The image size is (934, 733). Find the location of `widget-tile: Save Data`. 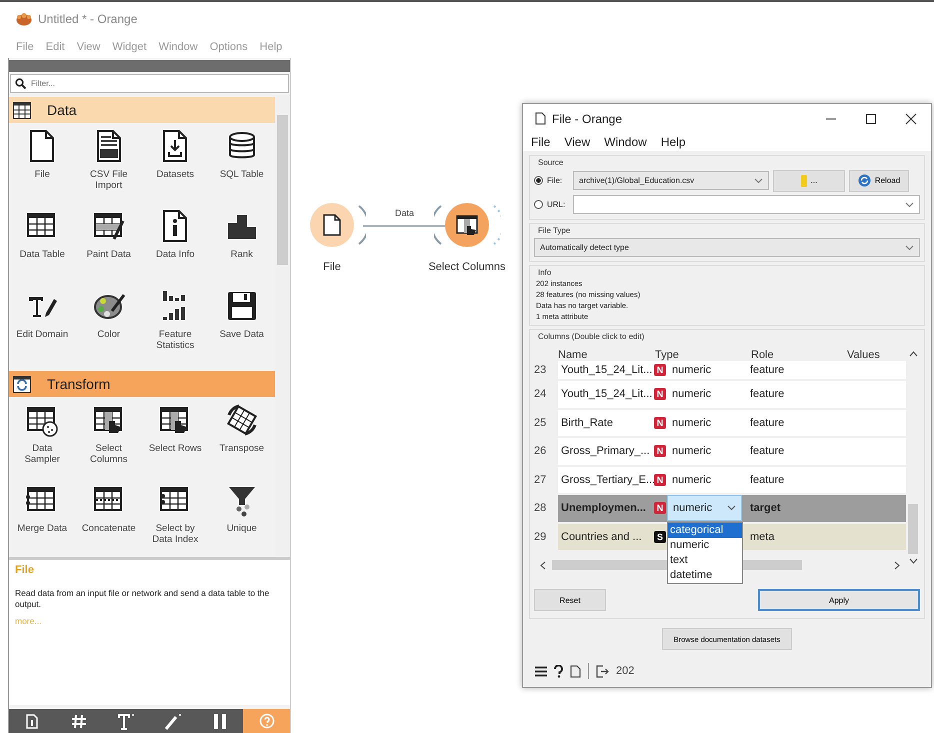

widget-tile: Save Data is located at coordinates (241, 327).